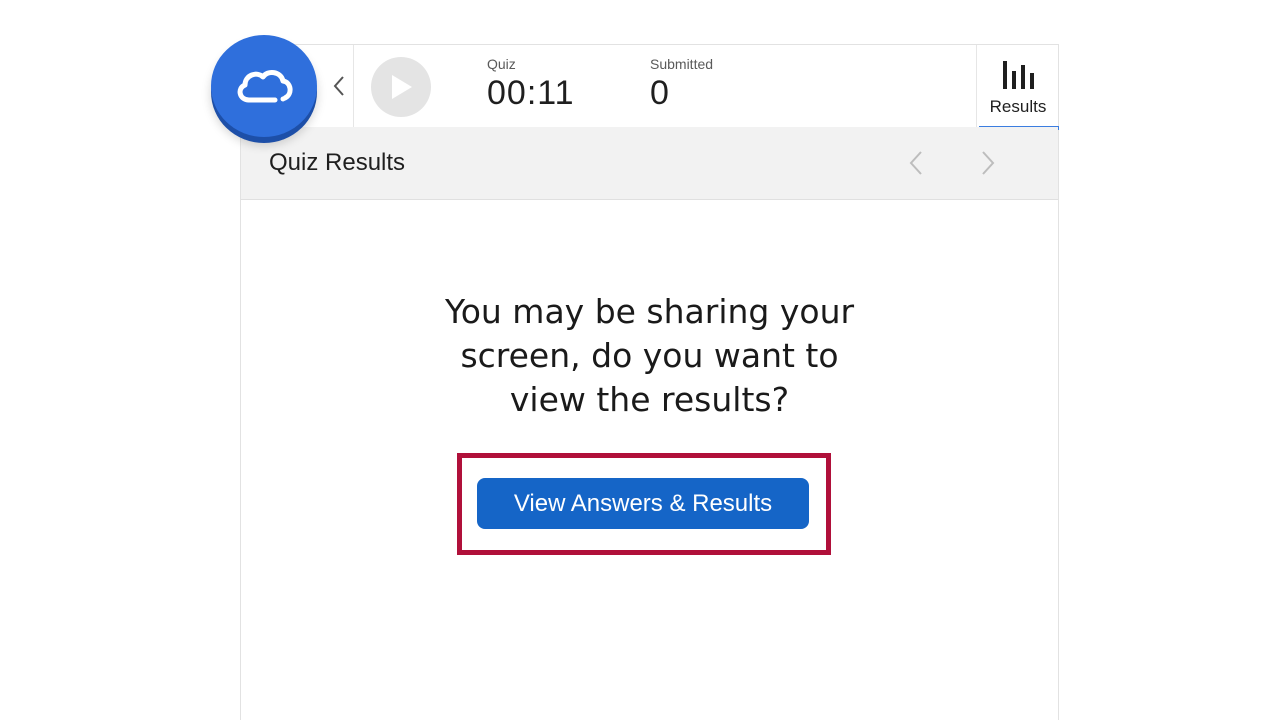  I want to click on tab-results: Results, so click(1017, 87).